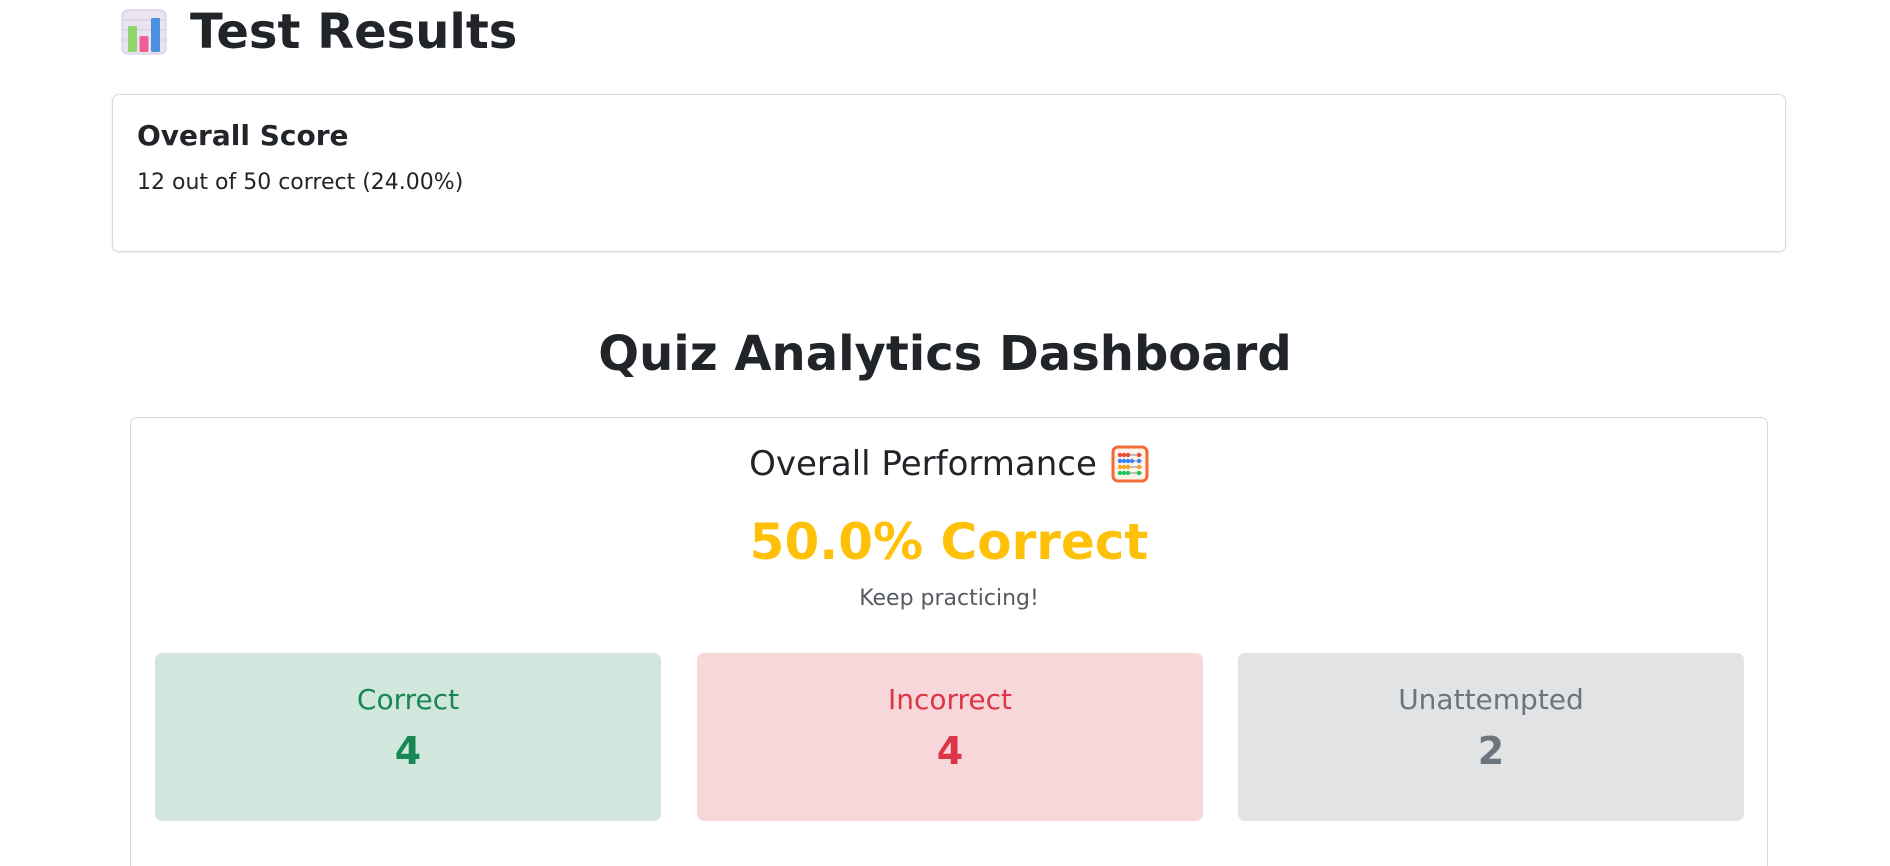 The image size is (1890, 866). Describe the element at coordinates (1491, 699) in the screenshot. I see `stat-unattempted-label: Unattempted` at that location.